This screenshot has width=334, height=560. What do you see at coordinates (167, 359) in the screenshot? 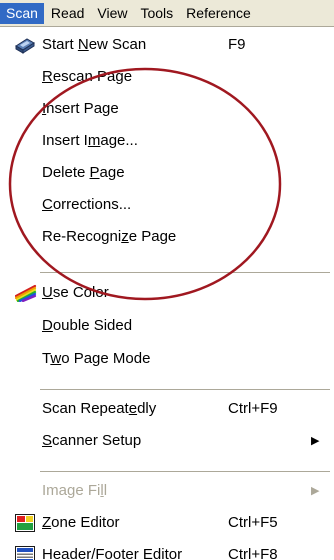
I see `menu-item-two-page-mode: Two Page Mode` at bounding box center [167, 359].